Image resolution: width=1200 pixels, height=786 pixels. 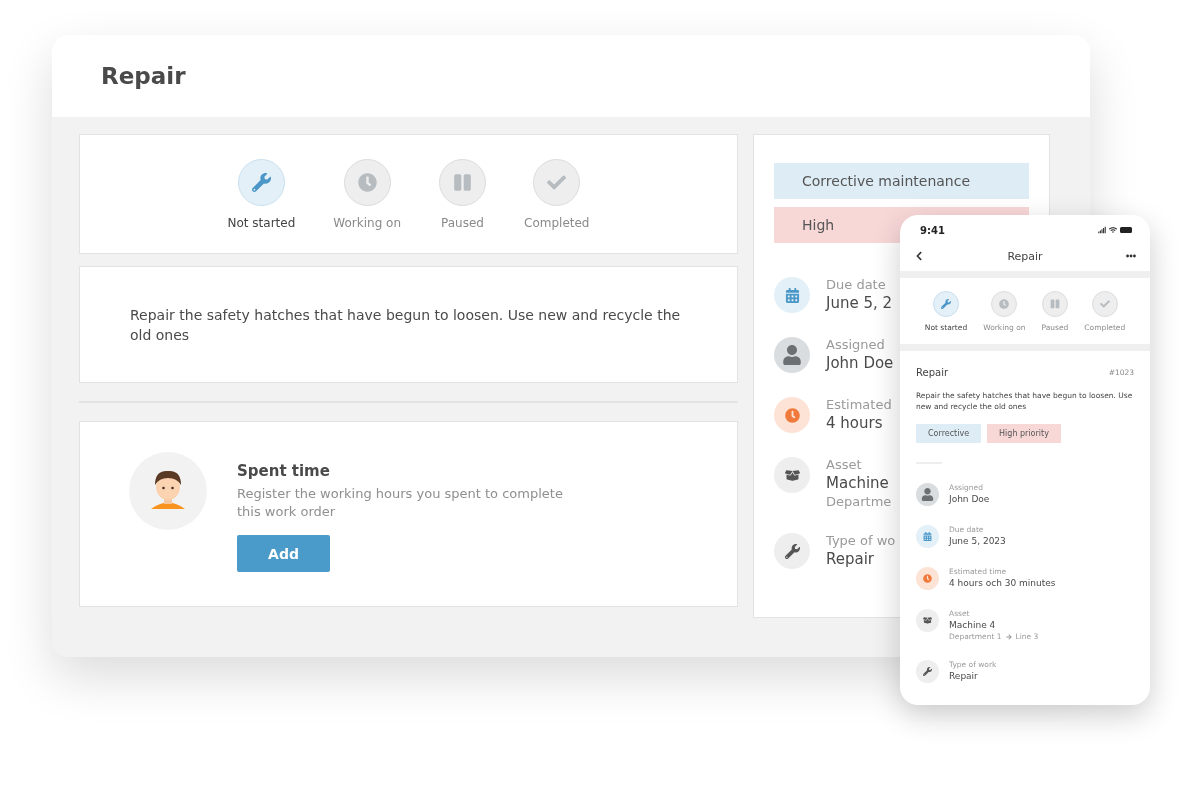 I want to click on detail-subtext: Departme, so click(x=859, y=501).